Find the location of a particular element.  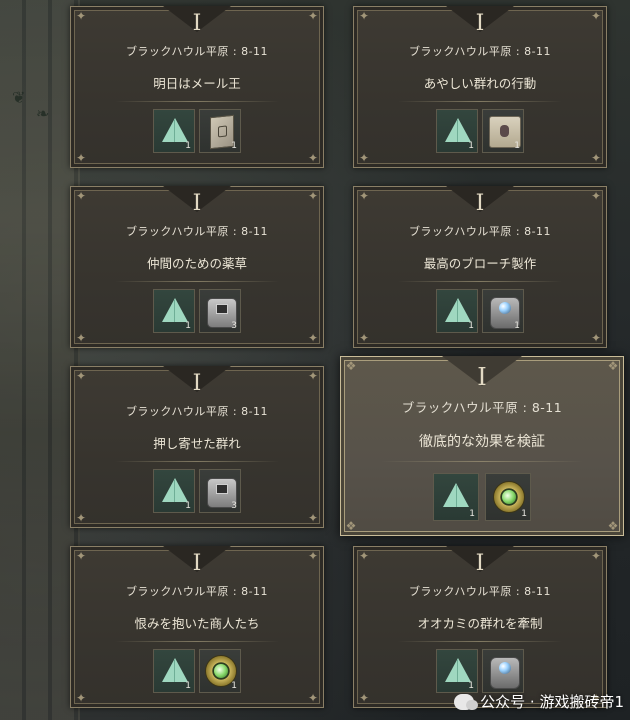

reward-list: 1 is located at coordinates (480, 671).